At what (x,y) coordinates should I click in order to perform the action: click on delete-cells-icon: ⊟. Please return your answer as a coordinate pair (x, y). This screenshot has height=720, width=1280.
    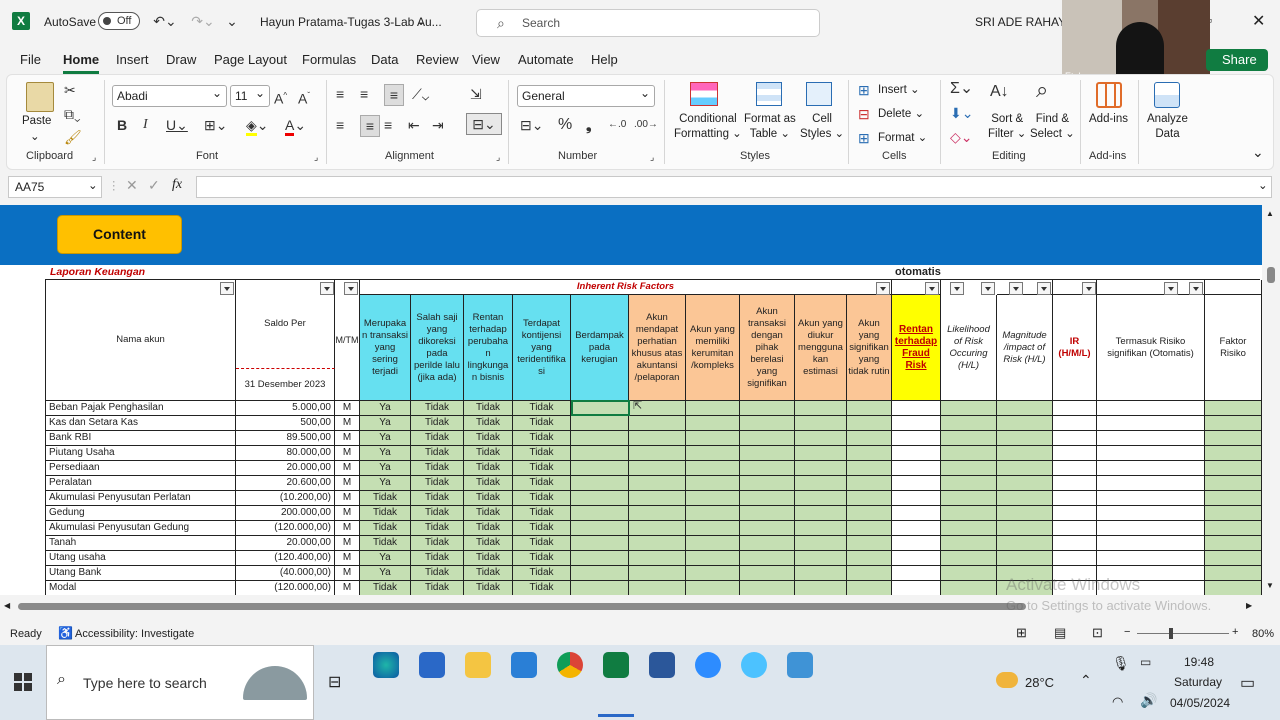
    Looking at the image, I should click on (864, 114).